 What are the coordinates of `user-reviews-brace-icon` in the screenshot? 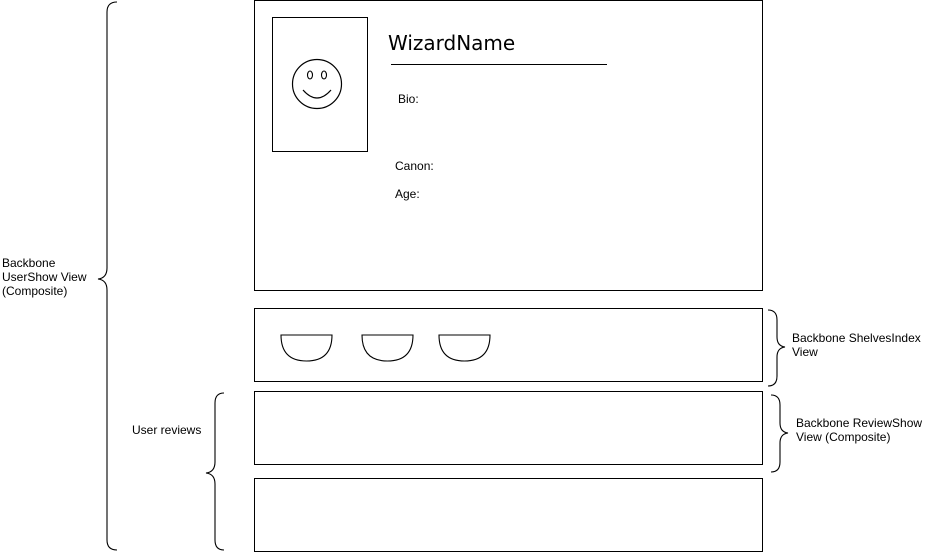 It's located at (215, 471).